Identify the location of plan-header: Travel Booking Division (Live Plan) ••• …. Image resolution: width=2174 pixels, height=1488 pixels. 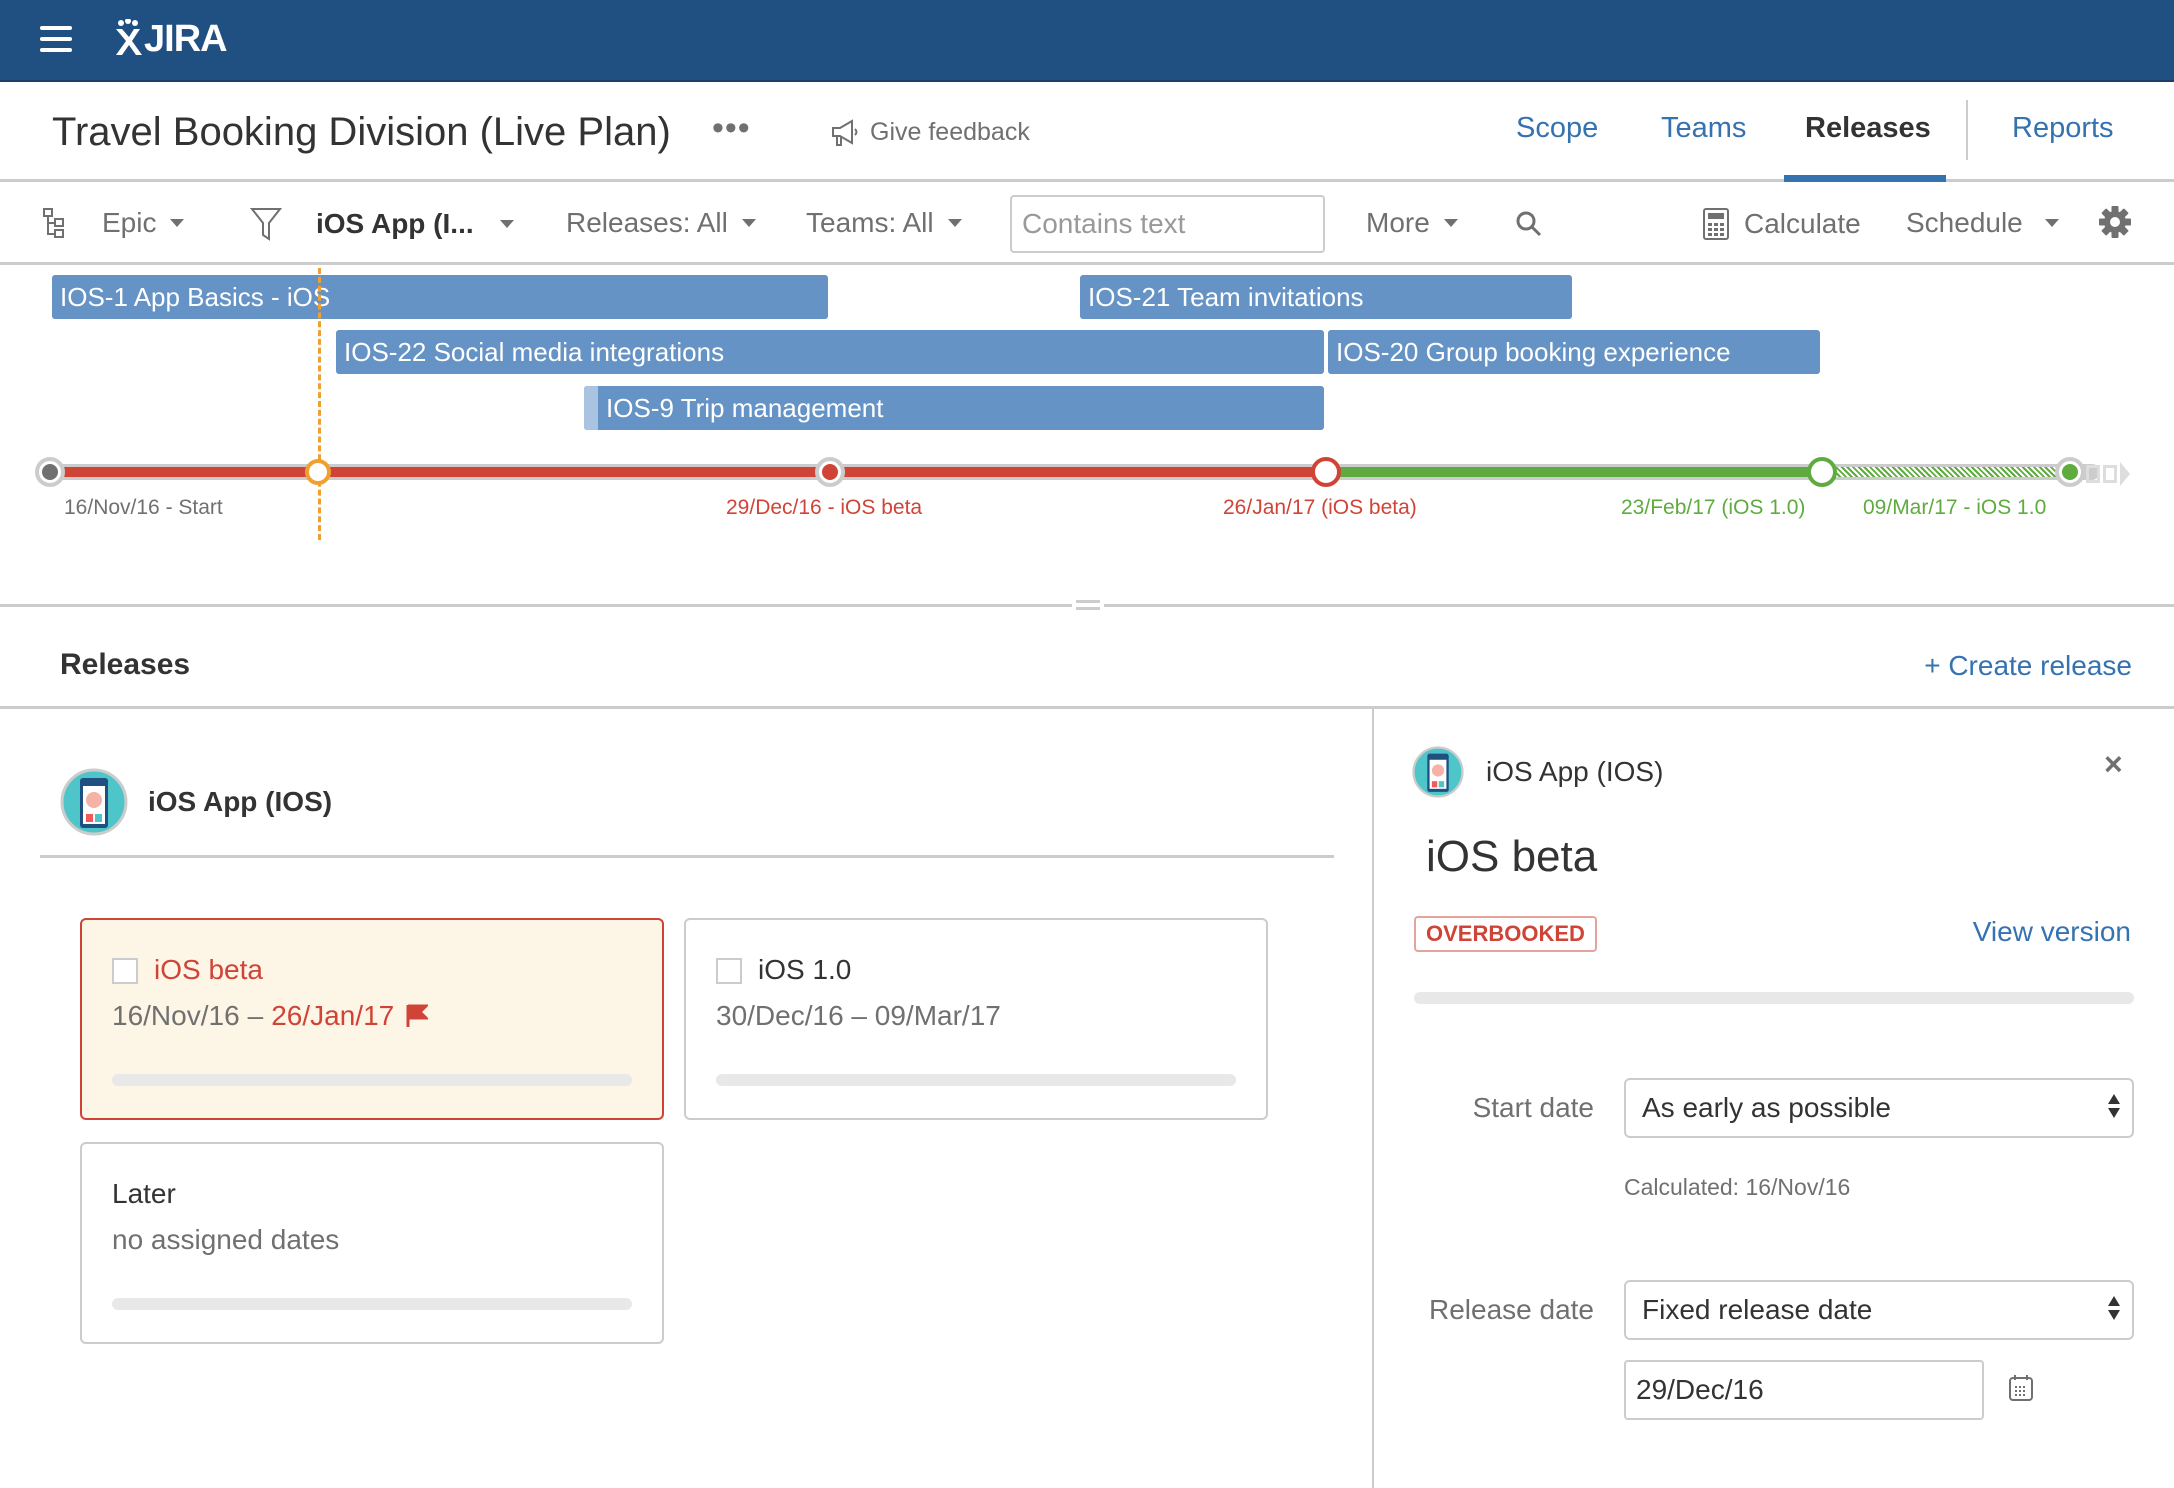
(1087, 132).